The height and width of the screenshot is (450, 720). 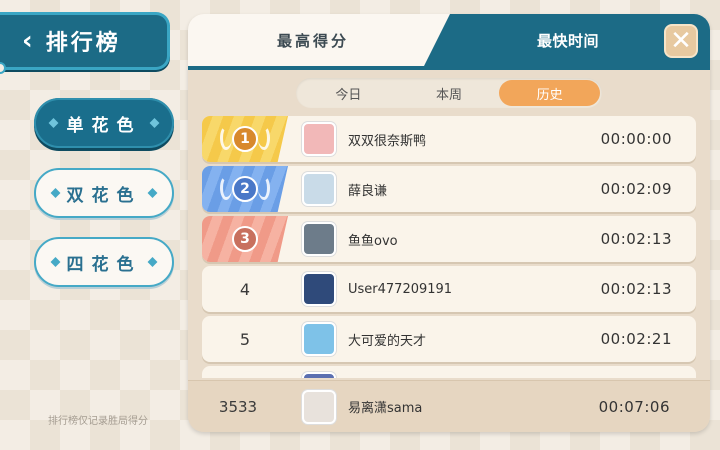 I want to click on player-name: 大可爱的天才, so click(x=387, y=341).